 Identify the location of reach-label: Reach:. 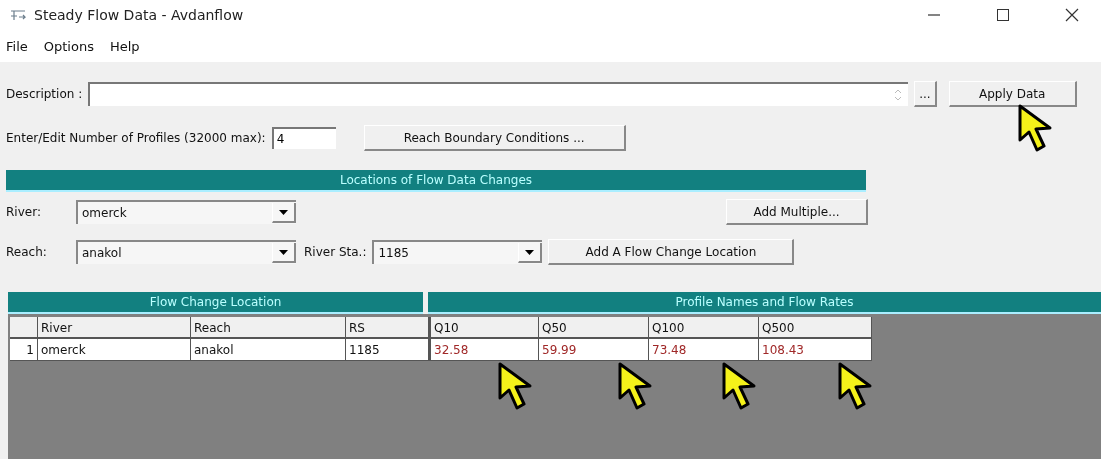
(27, 252).